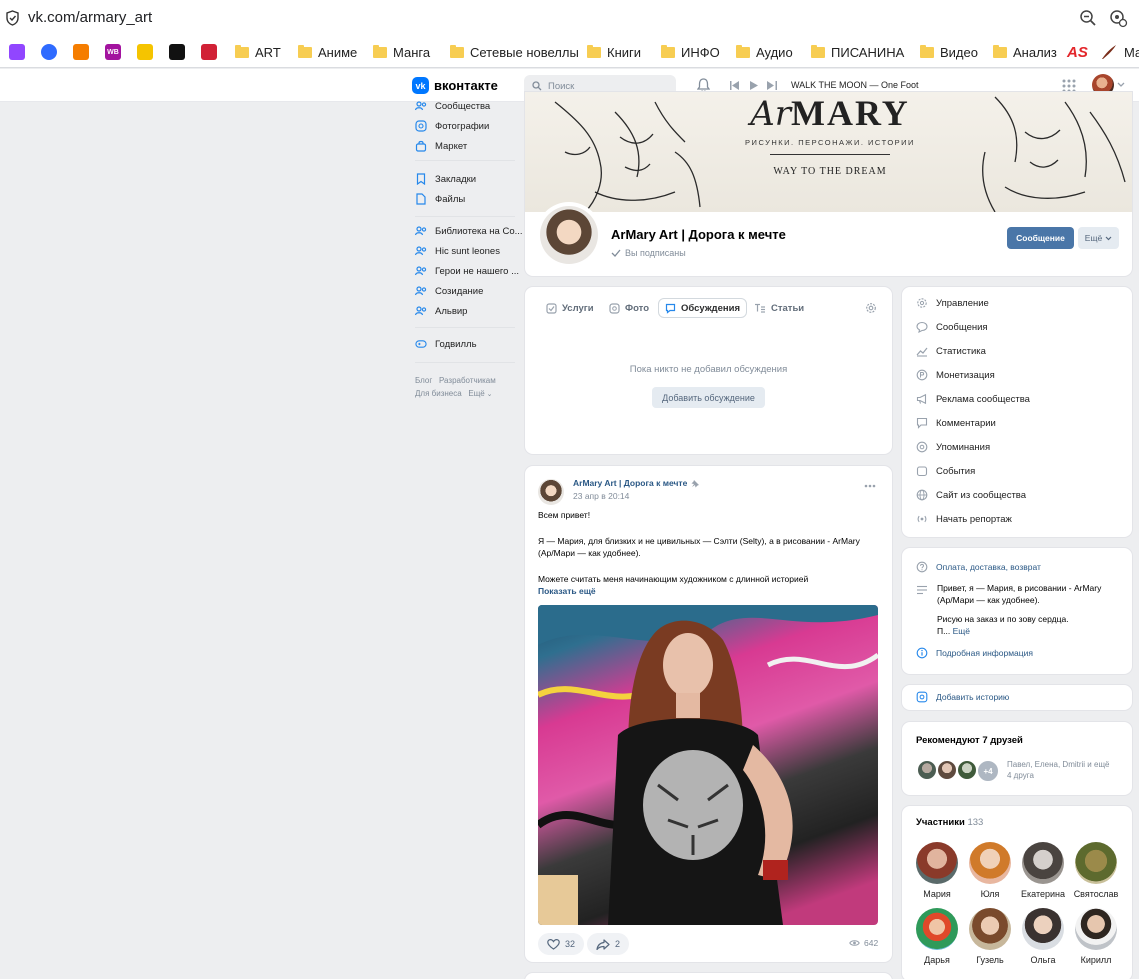 The image size is (1139, 979). I want to click on bookmark-audio: Аудио, so click(764, 52).